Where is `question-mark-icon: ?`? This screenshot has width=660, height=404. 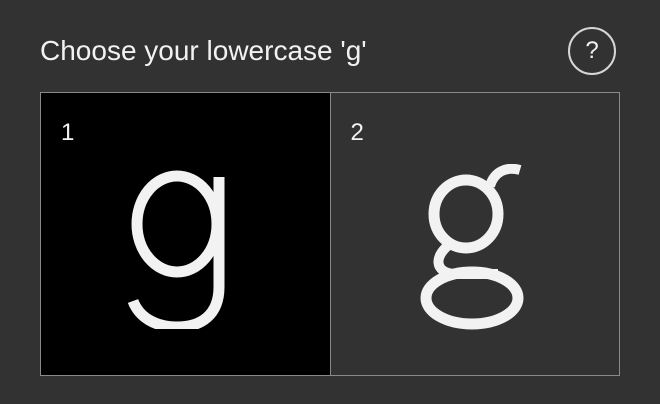 question-mark-icon: ? is located at coordinates (592, 50).